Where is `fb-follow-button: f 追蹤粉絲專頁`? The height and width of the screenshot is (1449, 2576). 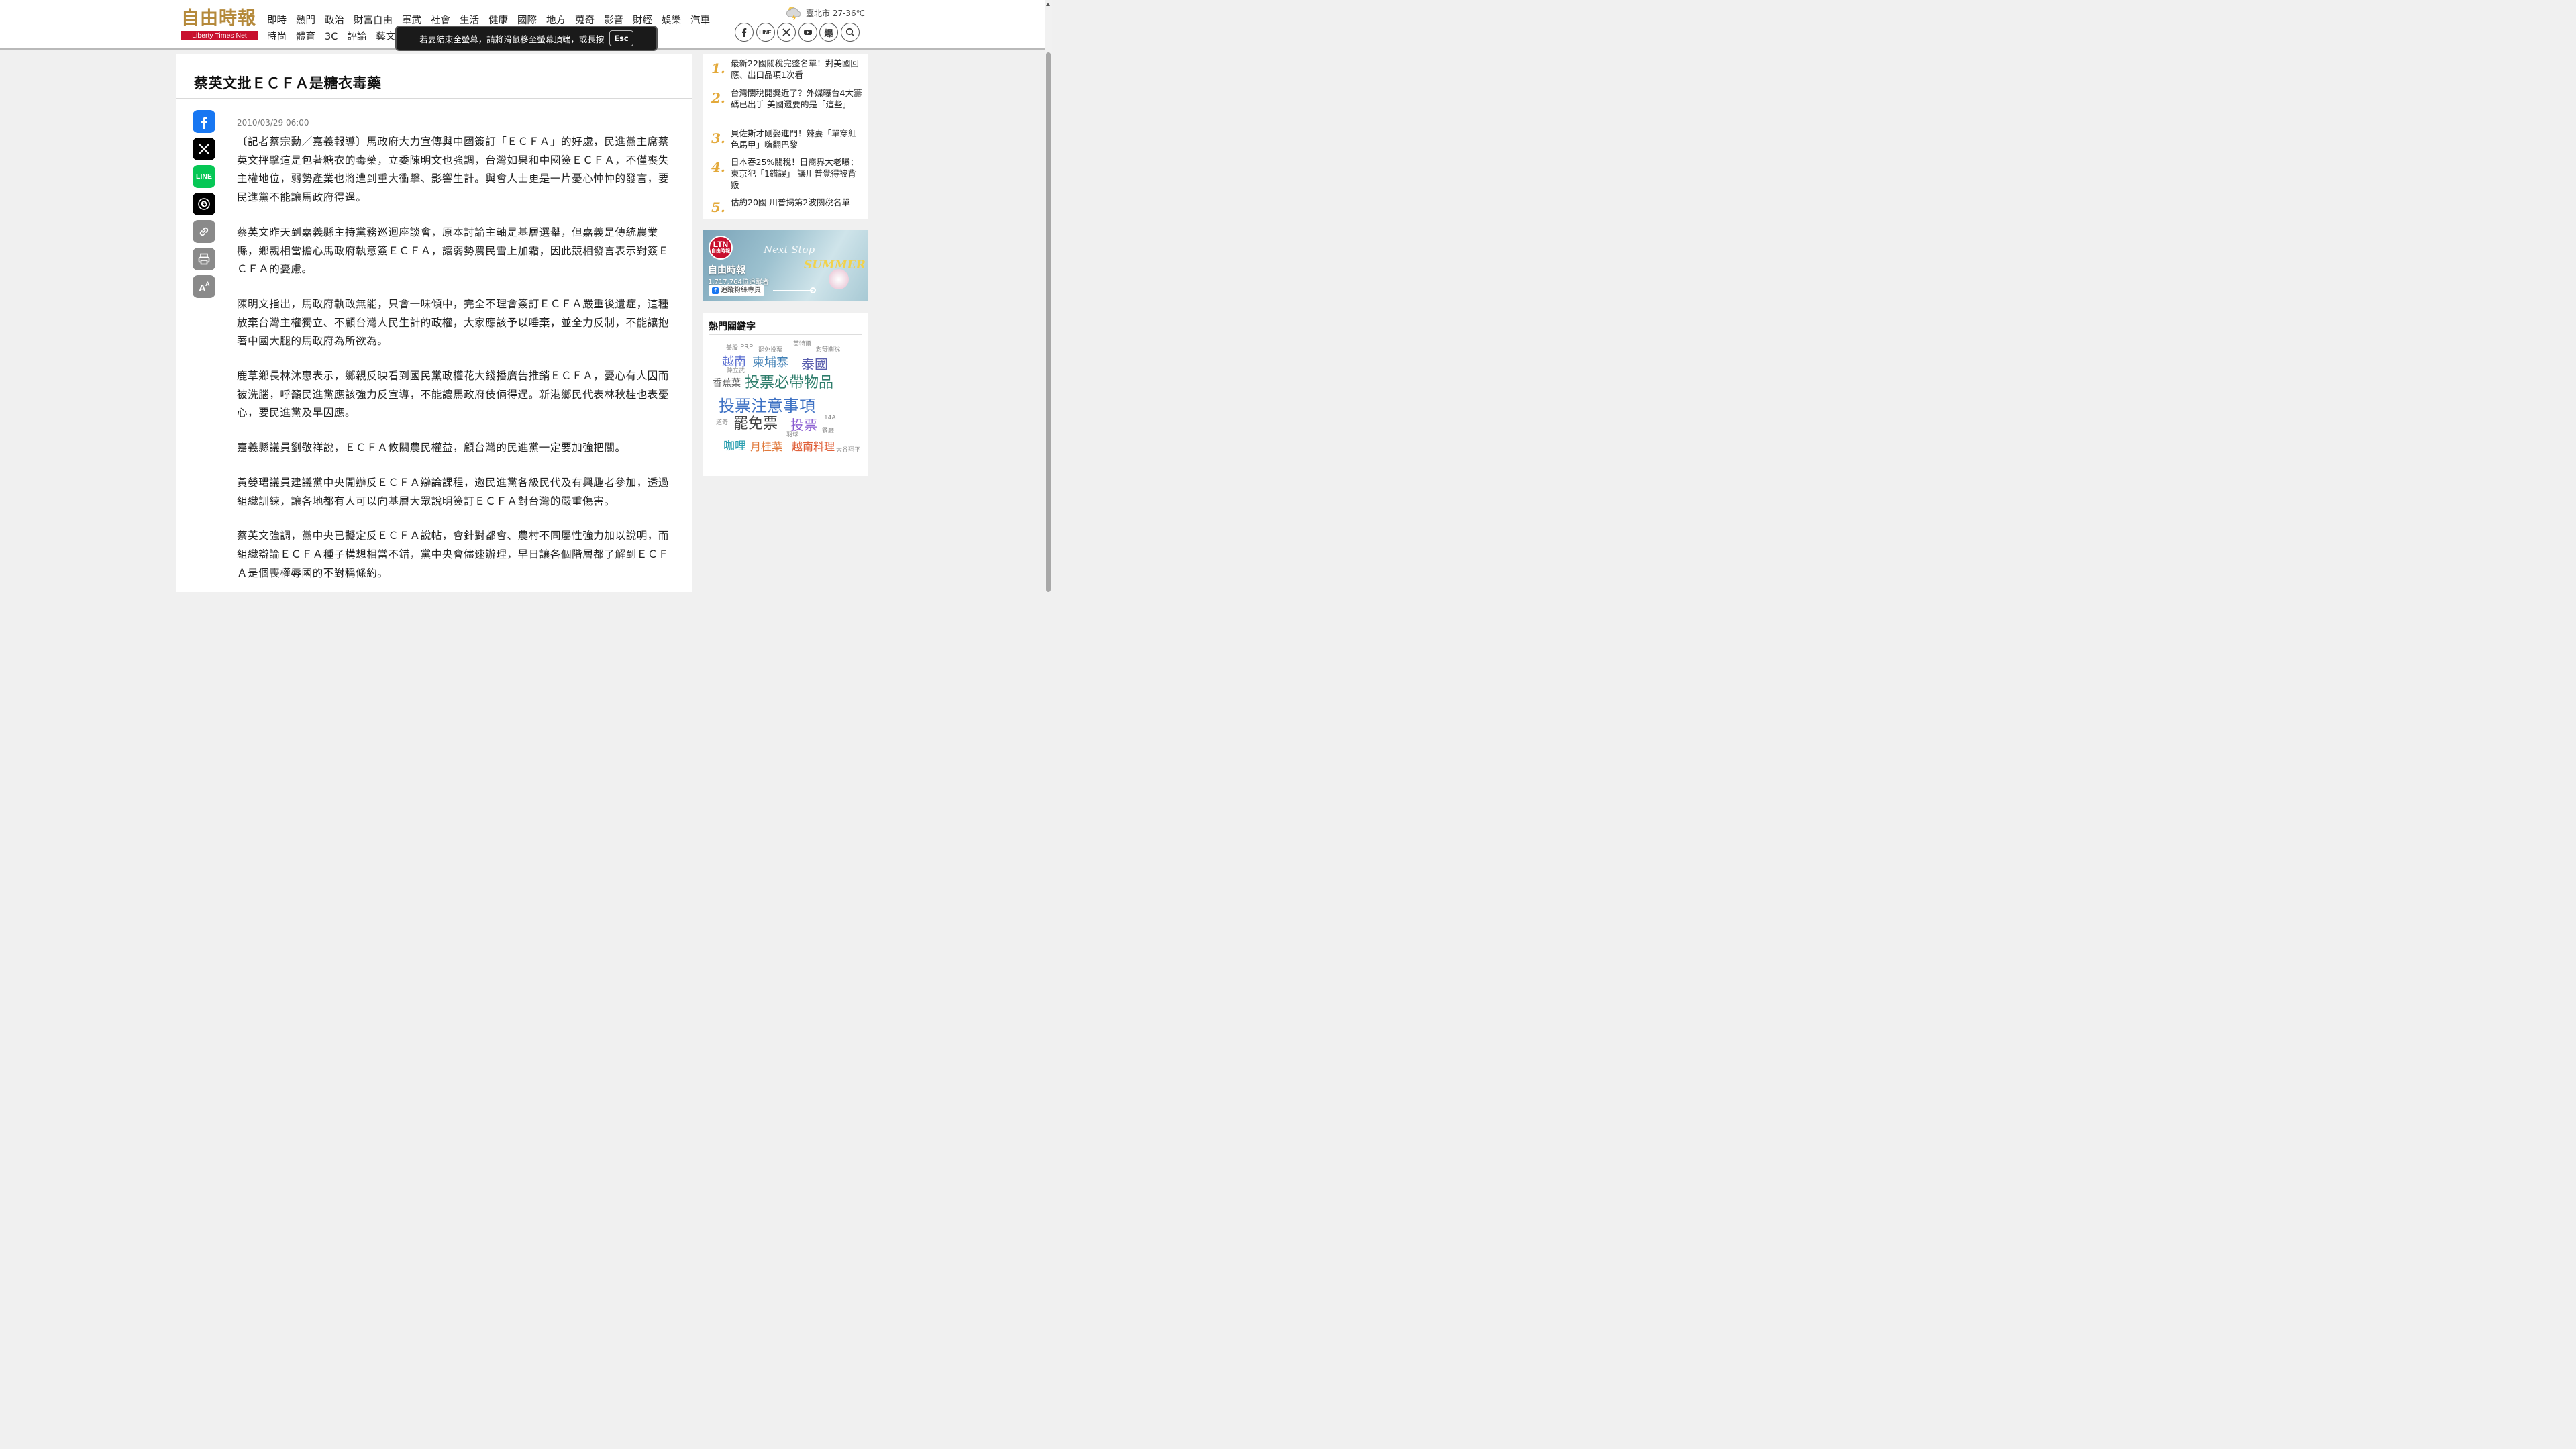
fb-follow-button: f 追蹤粉絲專頁 is located at coordinates (736, 290).